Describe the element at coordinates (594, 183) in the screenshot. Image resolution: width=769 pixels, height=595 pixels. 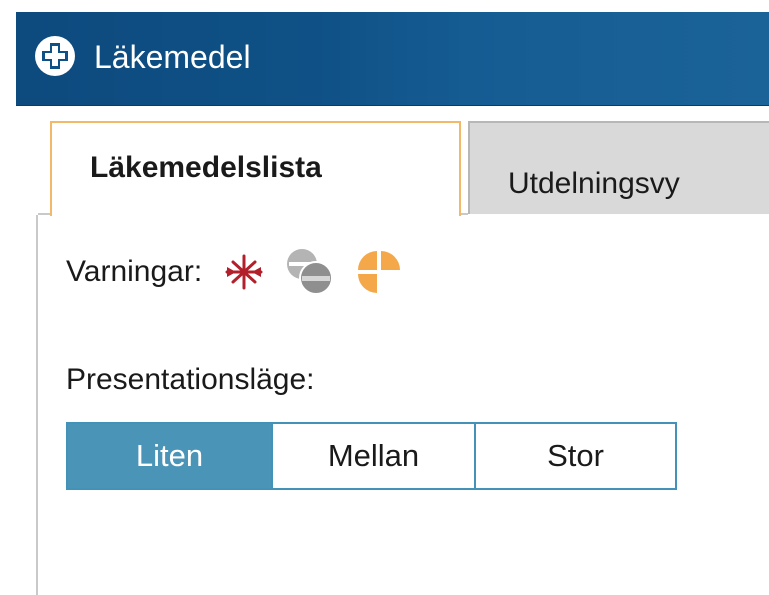
I see `tab-label: Utdelningsvy` at that location.